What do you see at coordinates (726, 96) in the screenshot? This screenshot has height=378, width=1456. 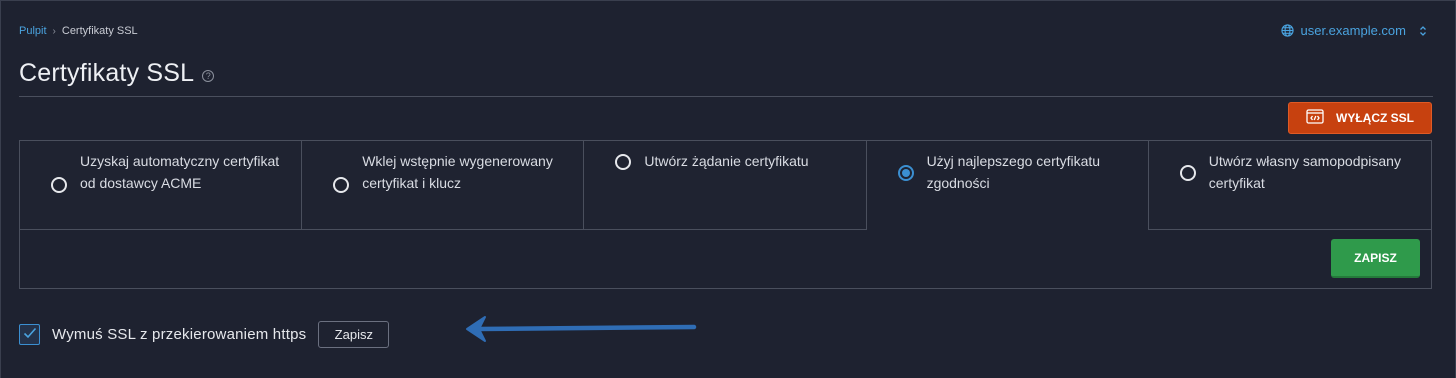 I see `divider` at bounding box center [726, 96].